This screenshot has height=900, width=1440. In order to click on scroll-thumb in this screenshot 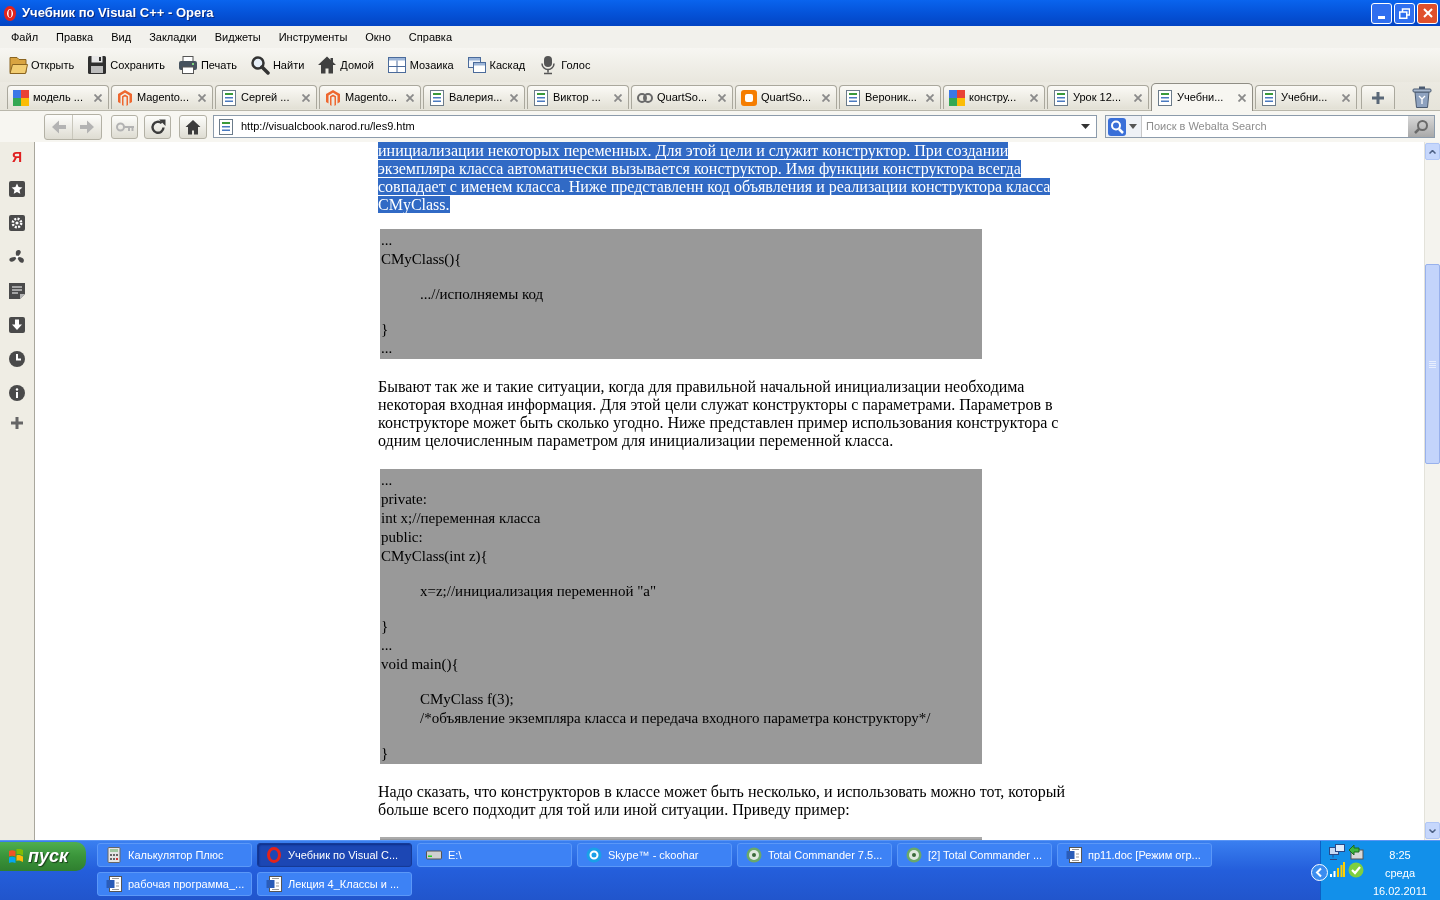, I will do `click(1432, 364)`.